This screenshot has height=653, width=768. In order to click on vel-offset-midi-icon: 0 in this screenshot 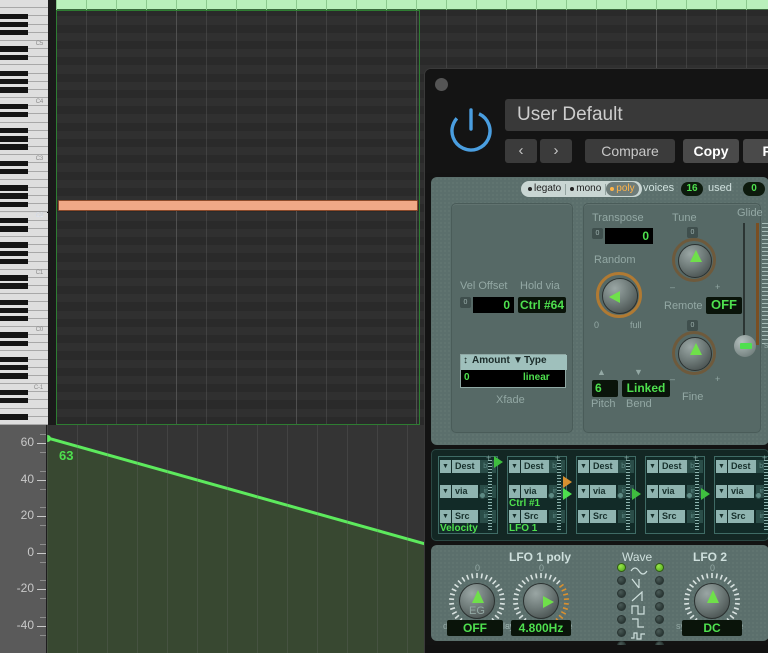, I will do `click(465, 302)`.